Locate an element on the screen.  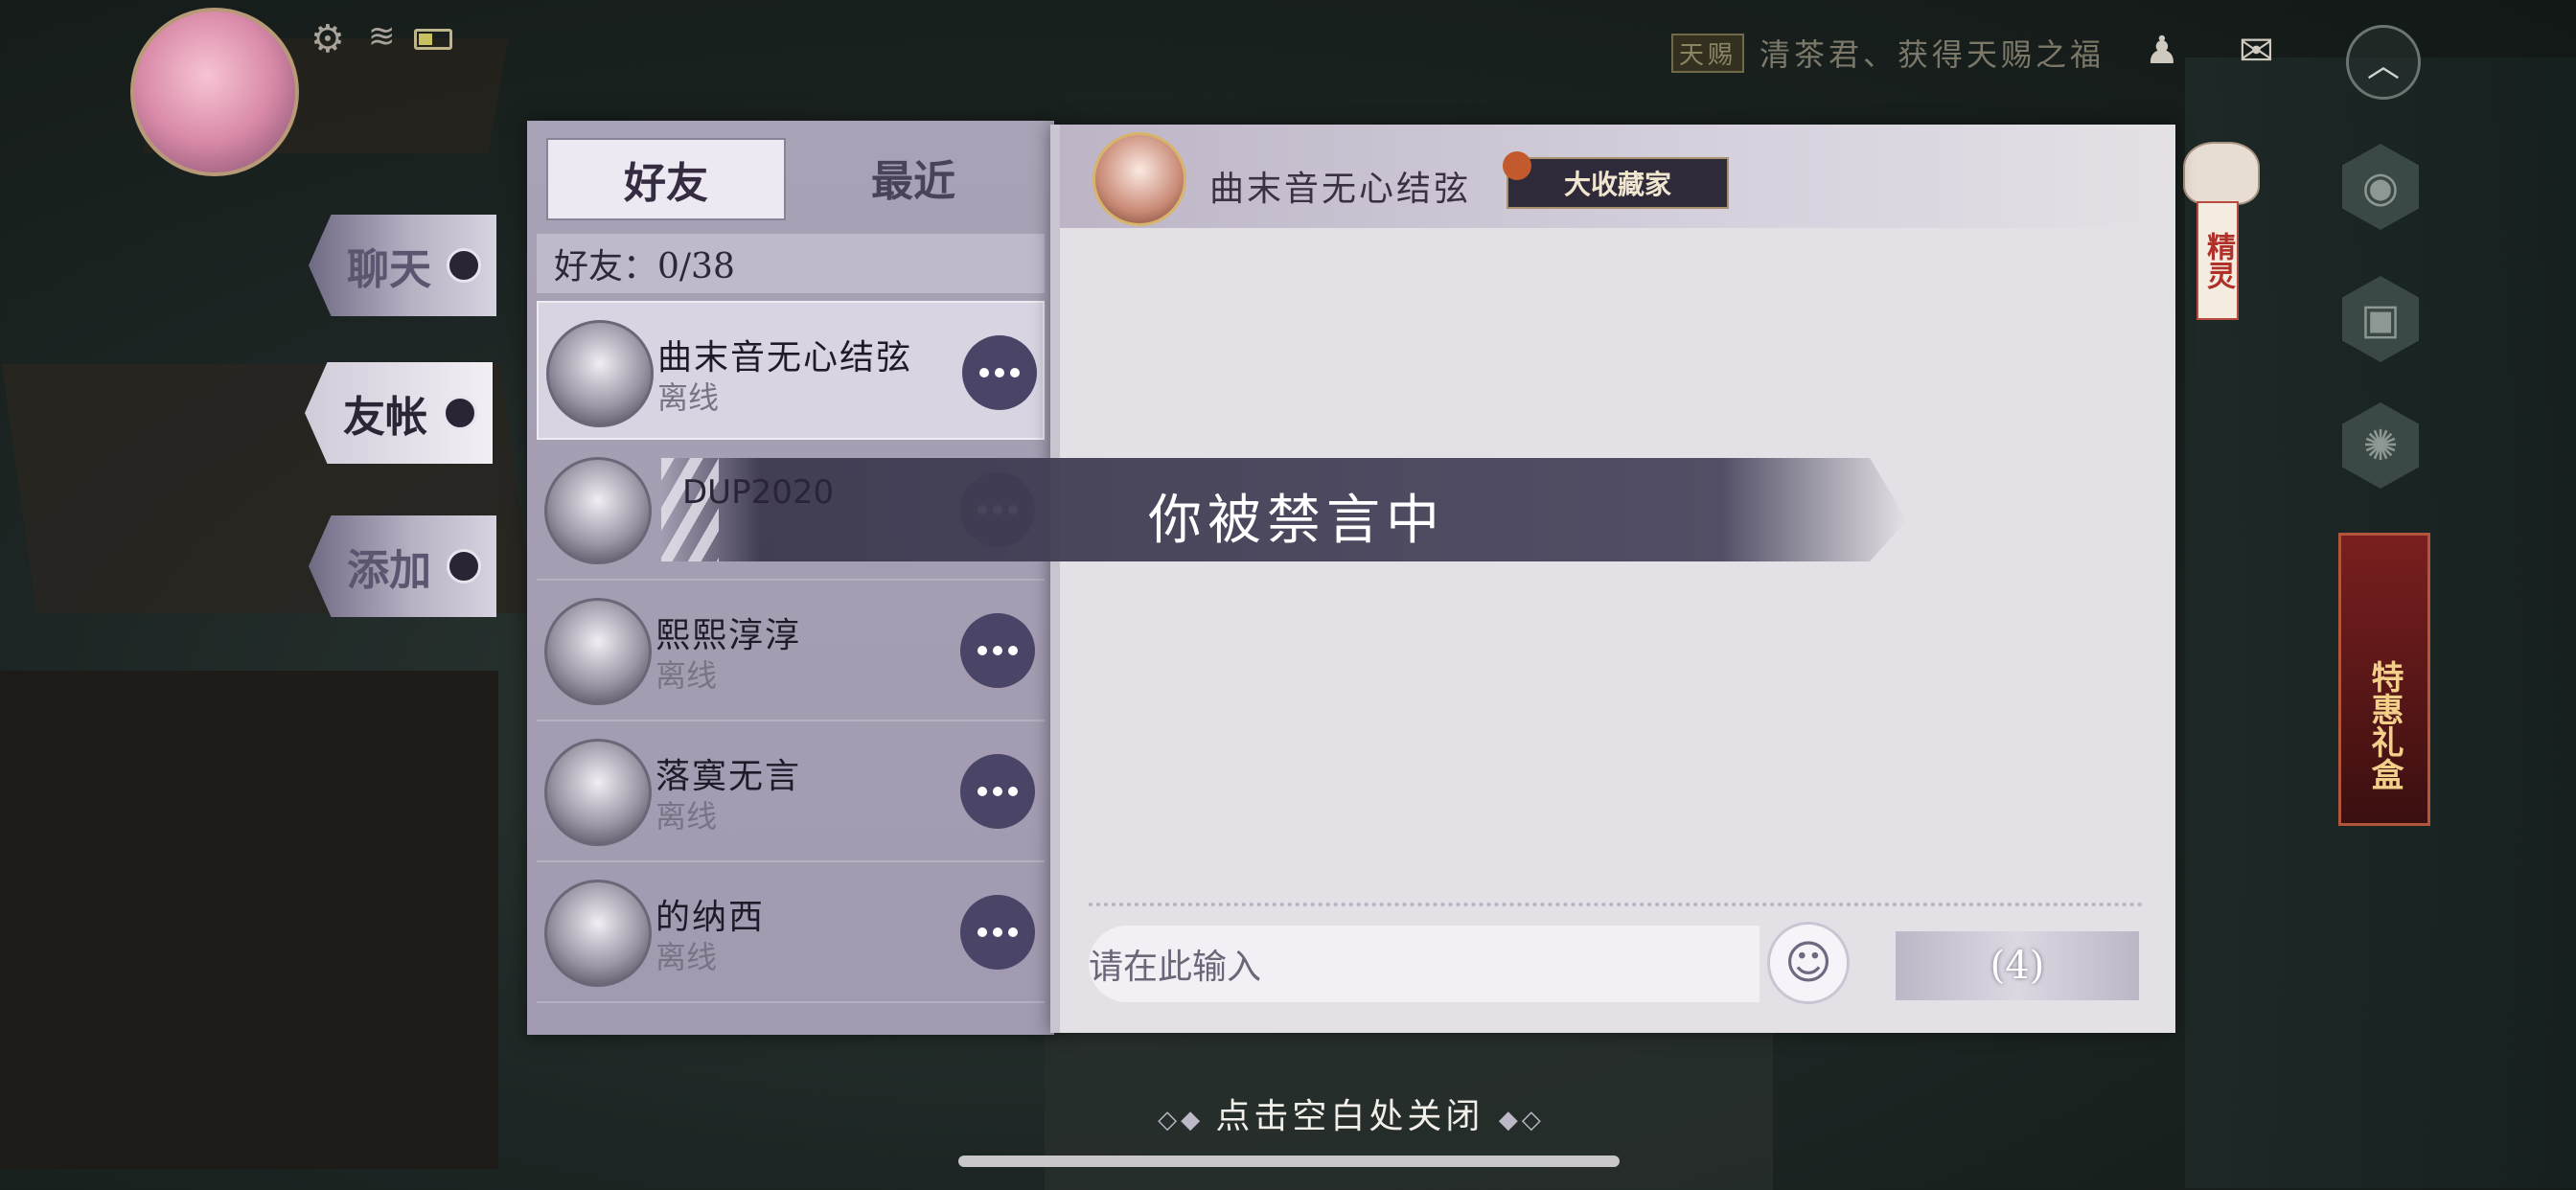
side-tab-chat: 聊天 is located at coordinates (402, 265).